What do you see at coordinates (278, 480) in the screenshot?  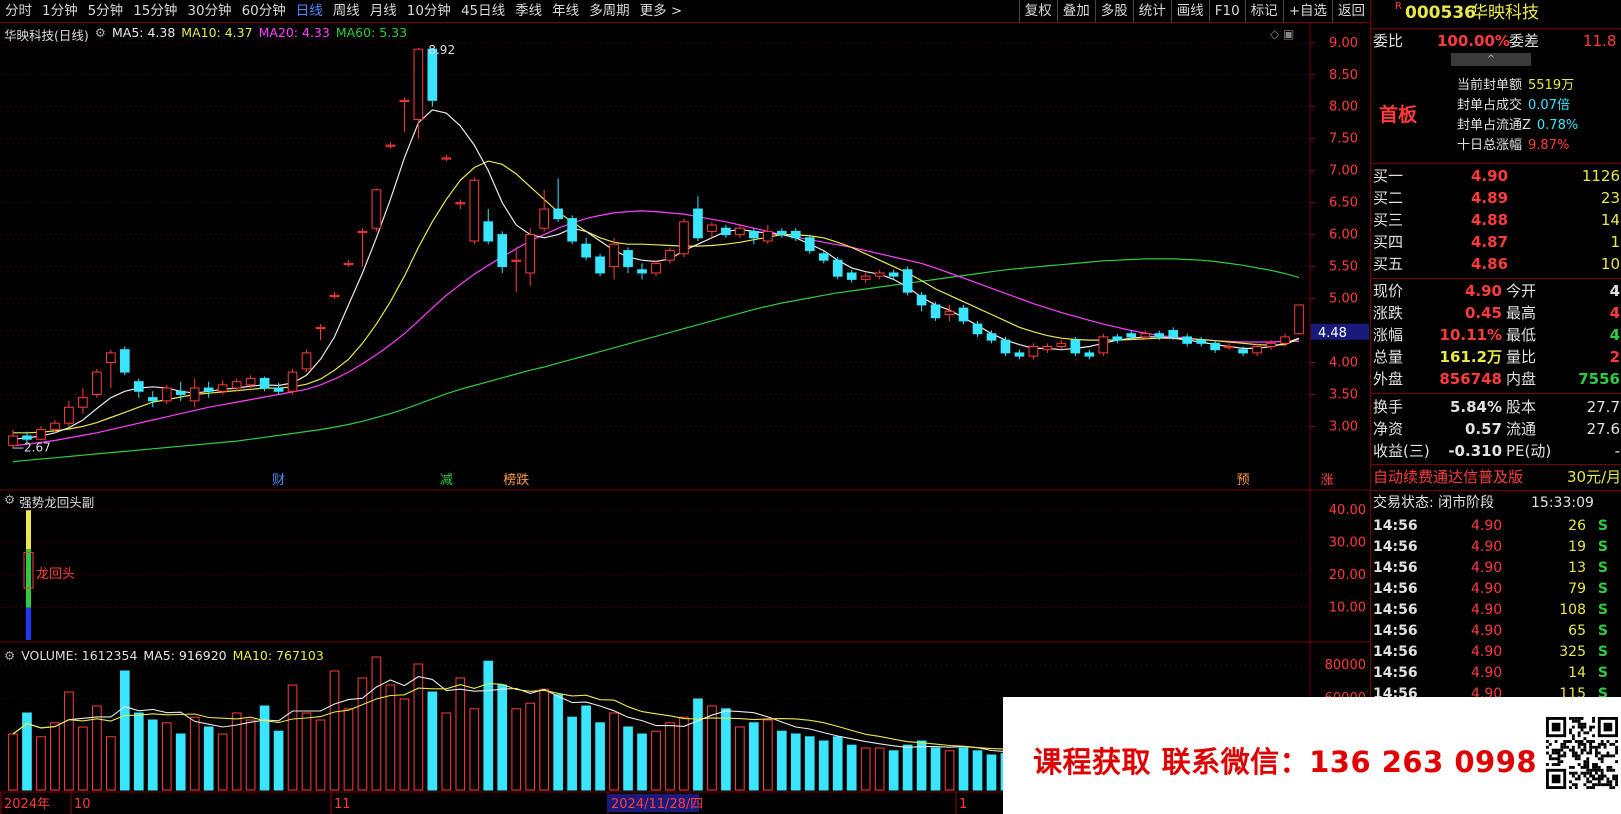 I see `event-mark: 财` at bounding box center [278, 480].